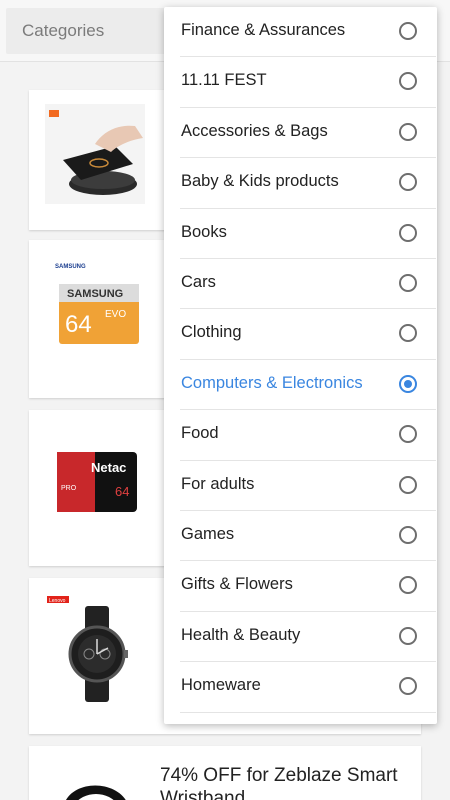  Describe the element at coordinates (69, 488) in the screenshot. I see `svg-text: PRO` at that location.